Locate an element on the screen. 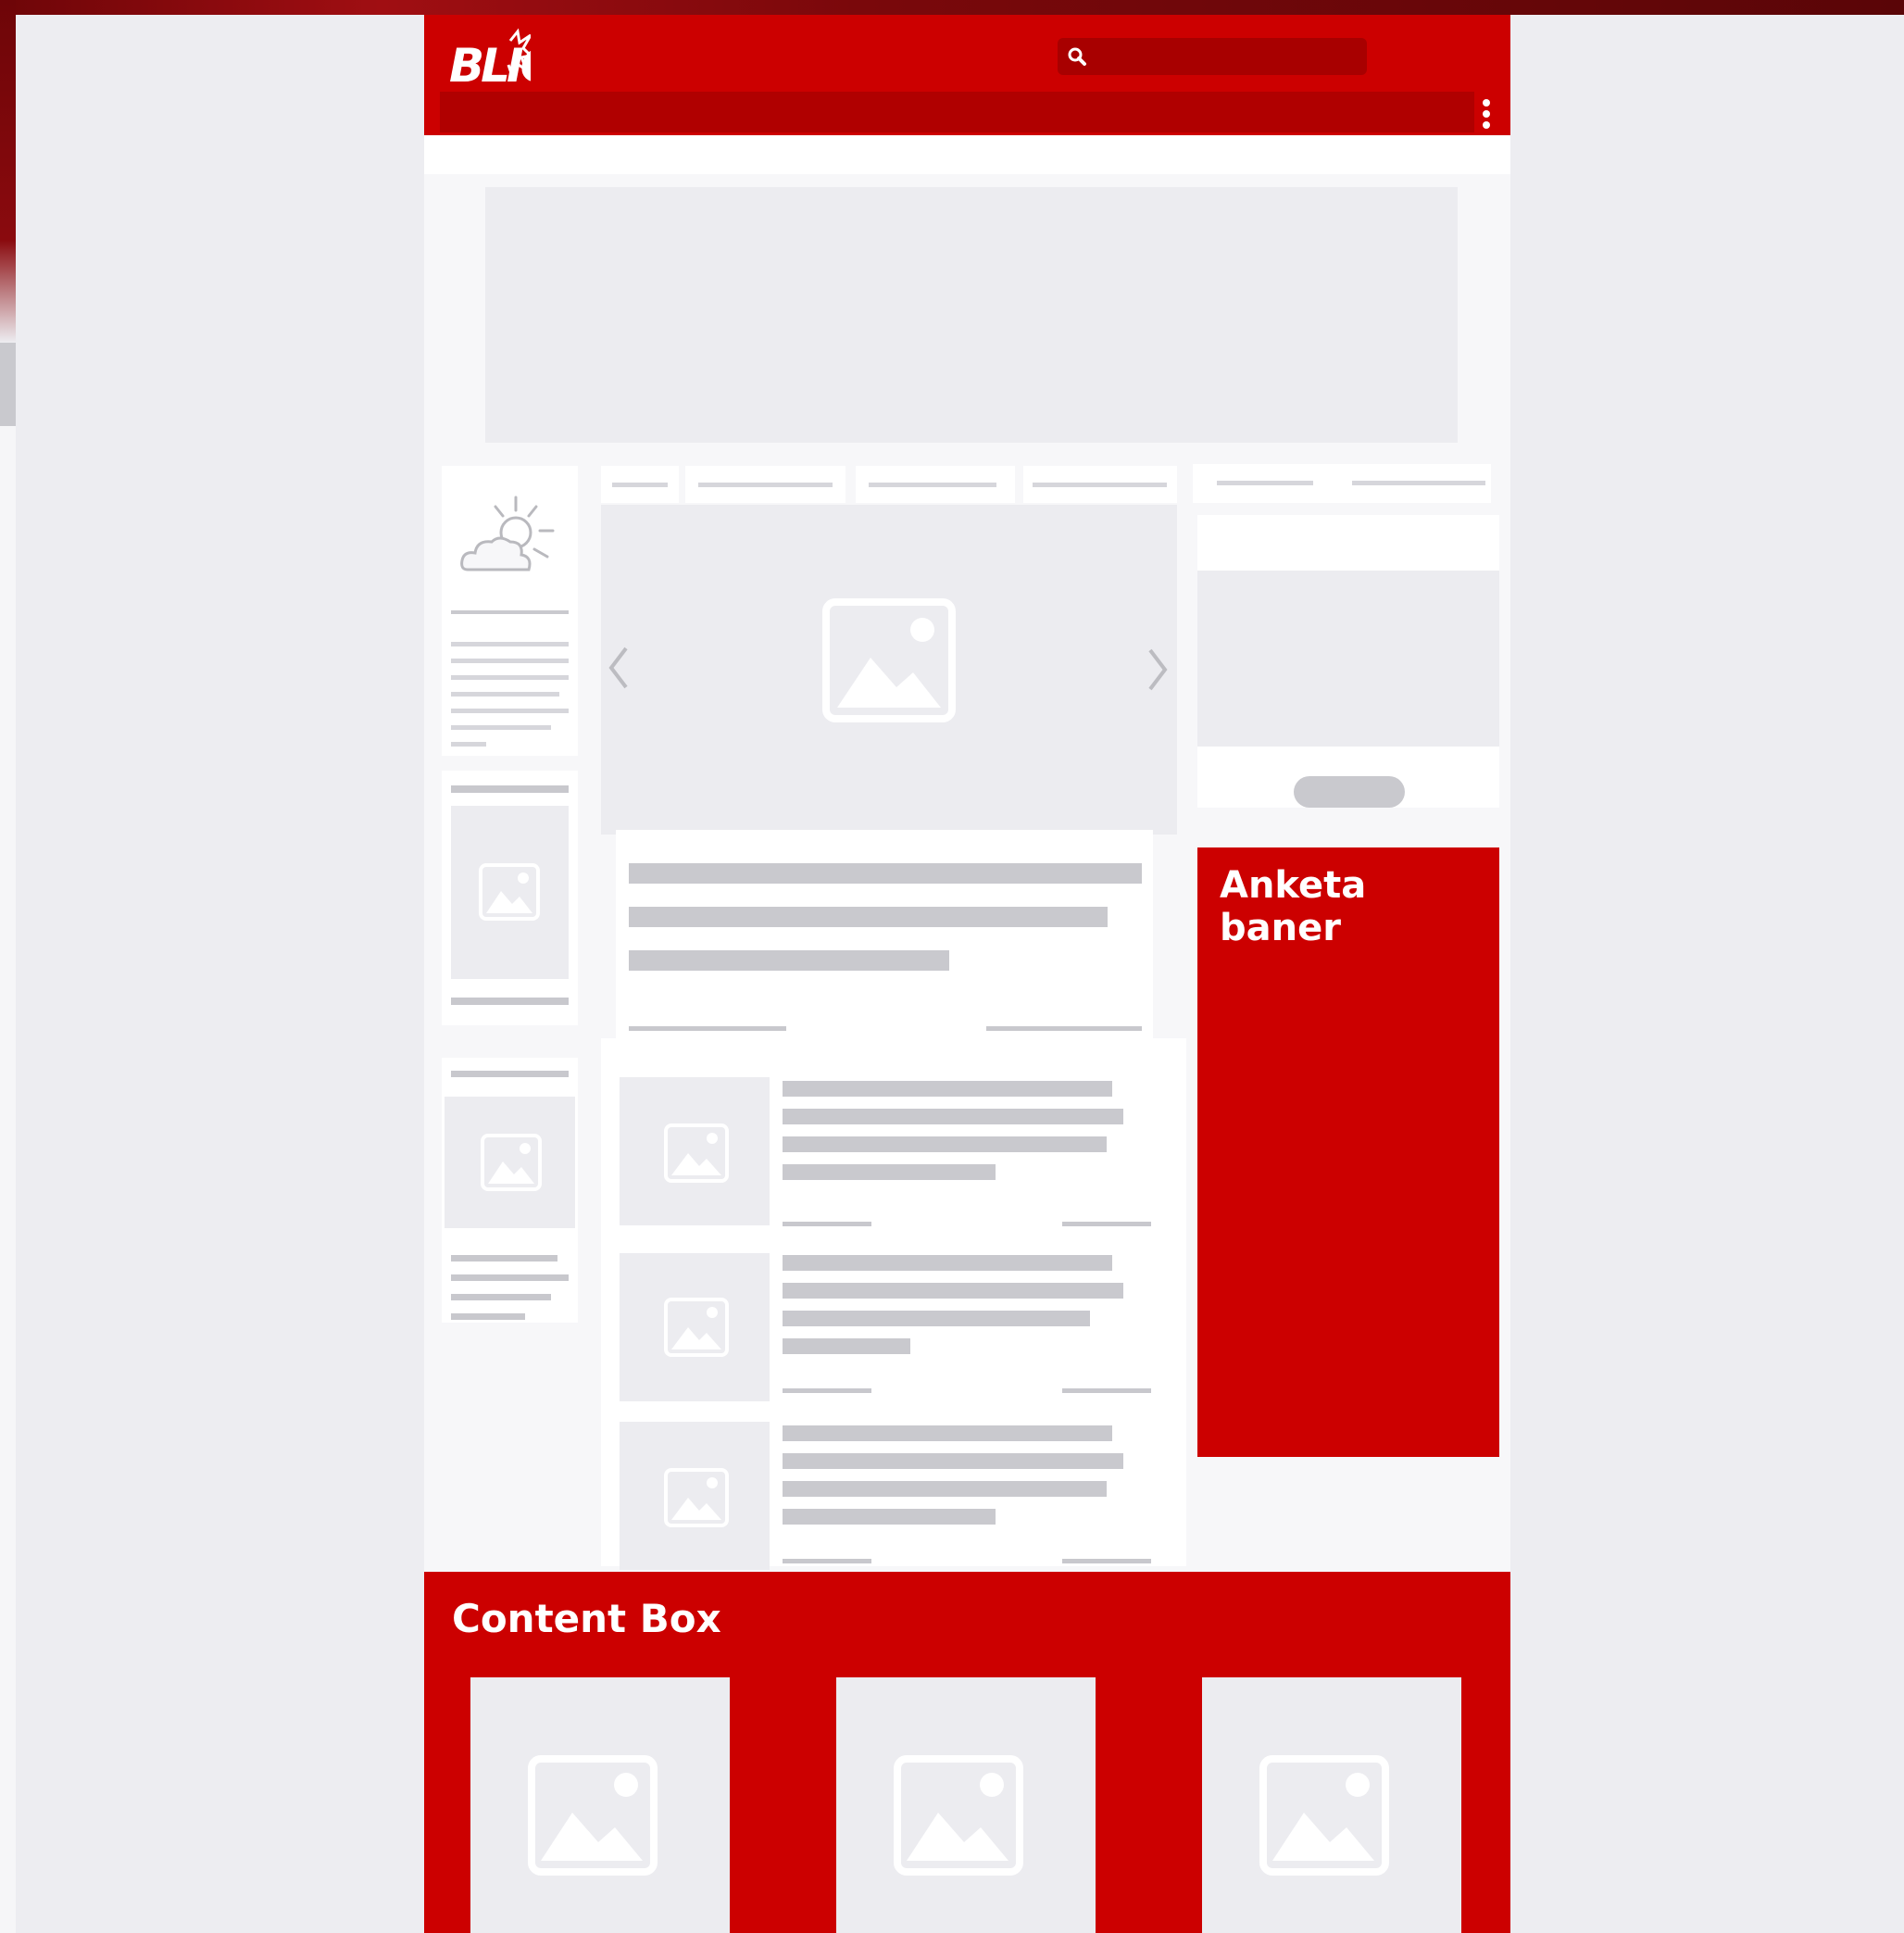 This screenshot has width=1904, height=1933. site-header: BLIC is located at coordinates (967, 75).